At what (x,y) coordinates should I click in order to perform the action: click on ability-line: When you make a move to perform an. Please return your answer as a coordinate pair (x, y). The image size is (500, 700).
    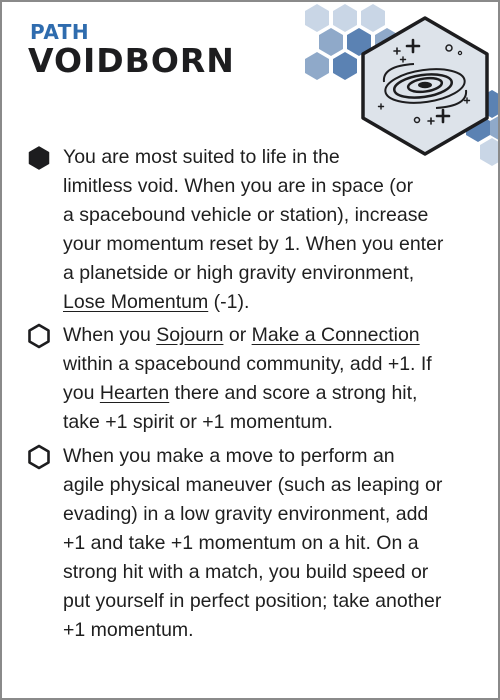
    Looking at the image, I should click on (229, 456).